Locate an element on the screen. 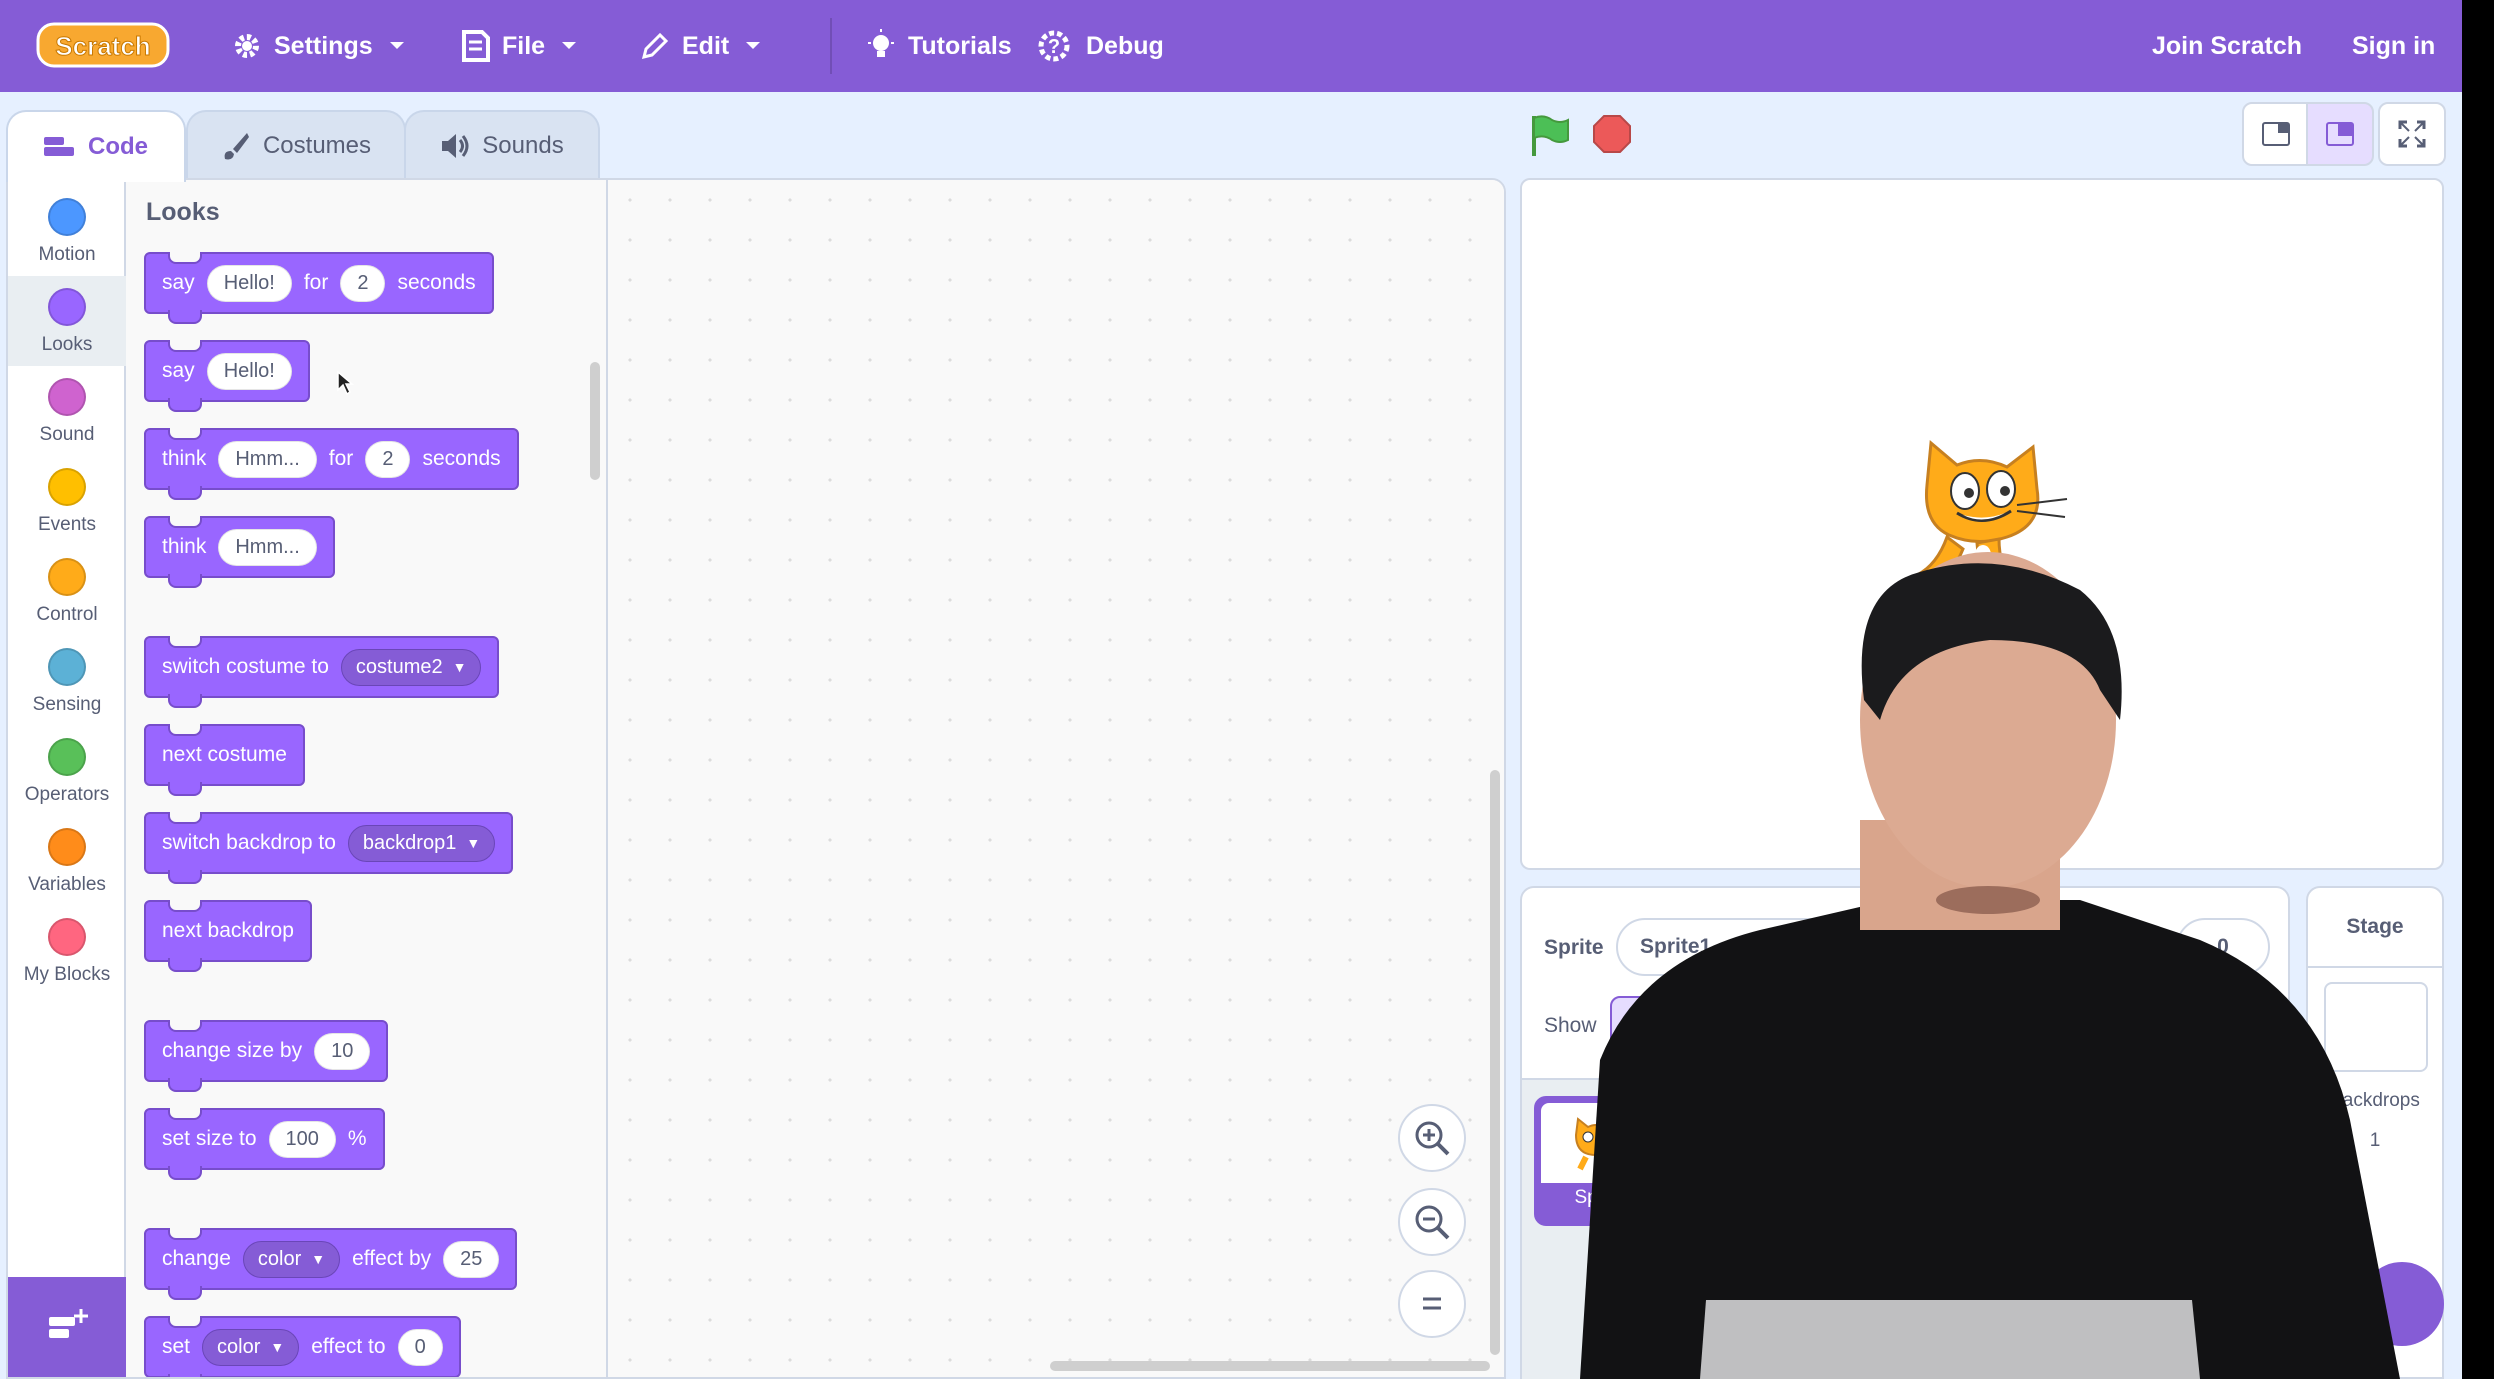  sign-in-link: Sign in is located at coordinates (2393, 46).